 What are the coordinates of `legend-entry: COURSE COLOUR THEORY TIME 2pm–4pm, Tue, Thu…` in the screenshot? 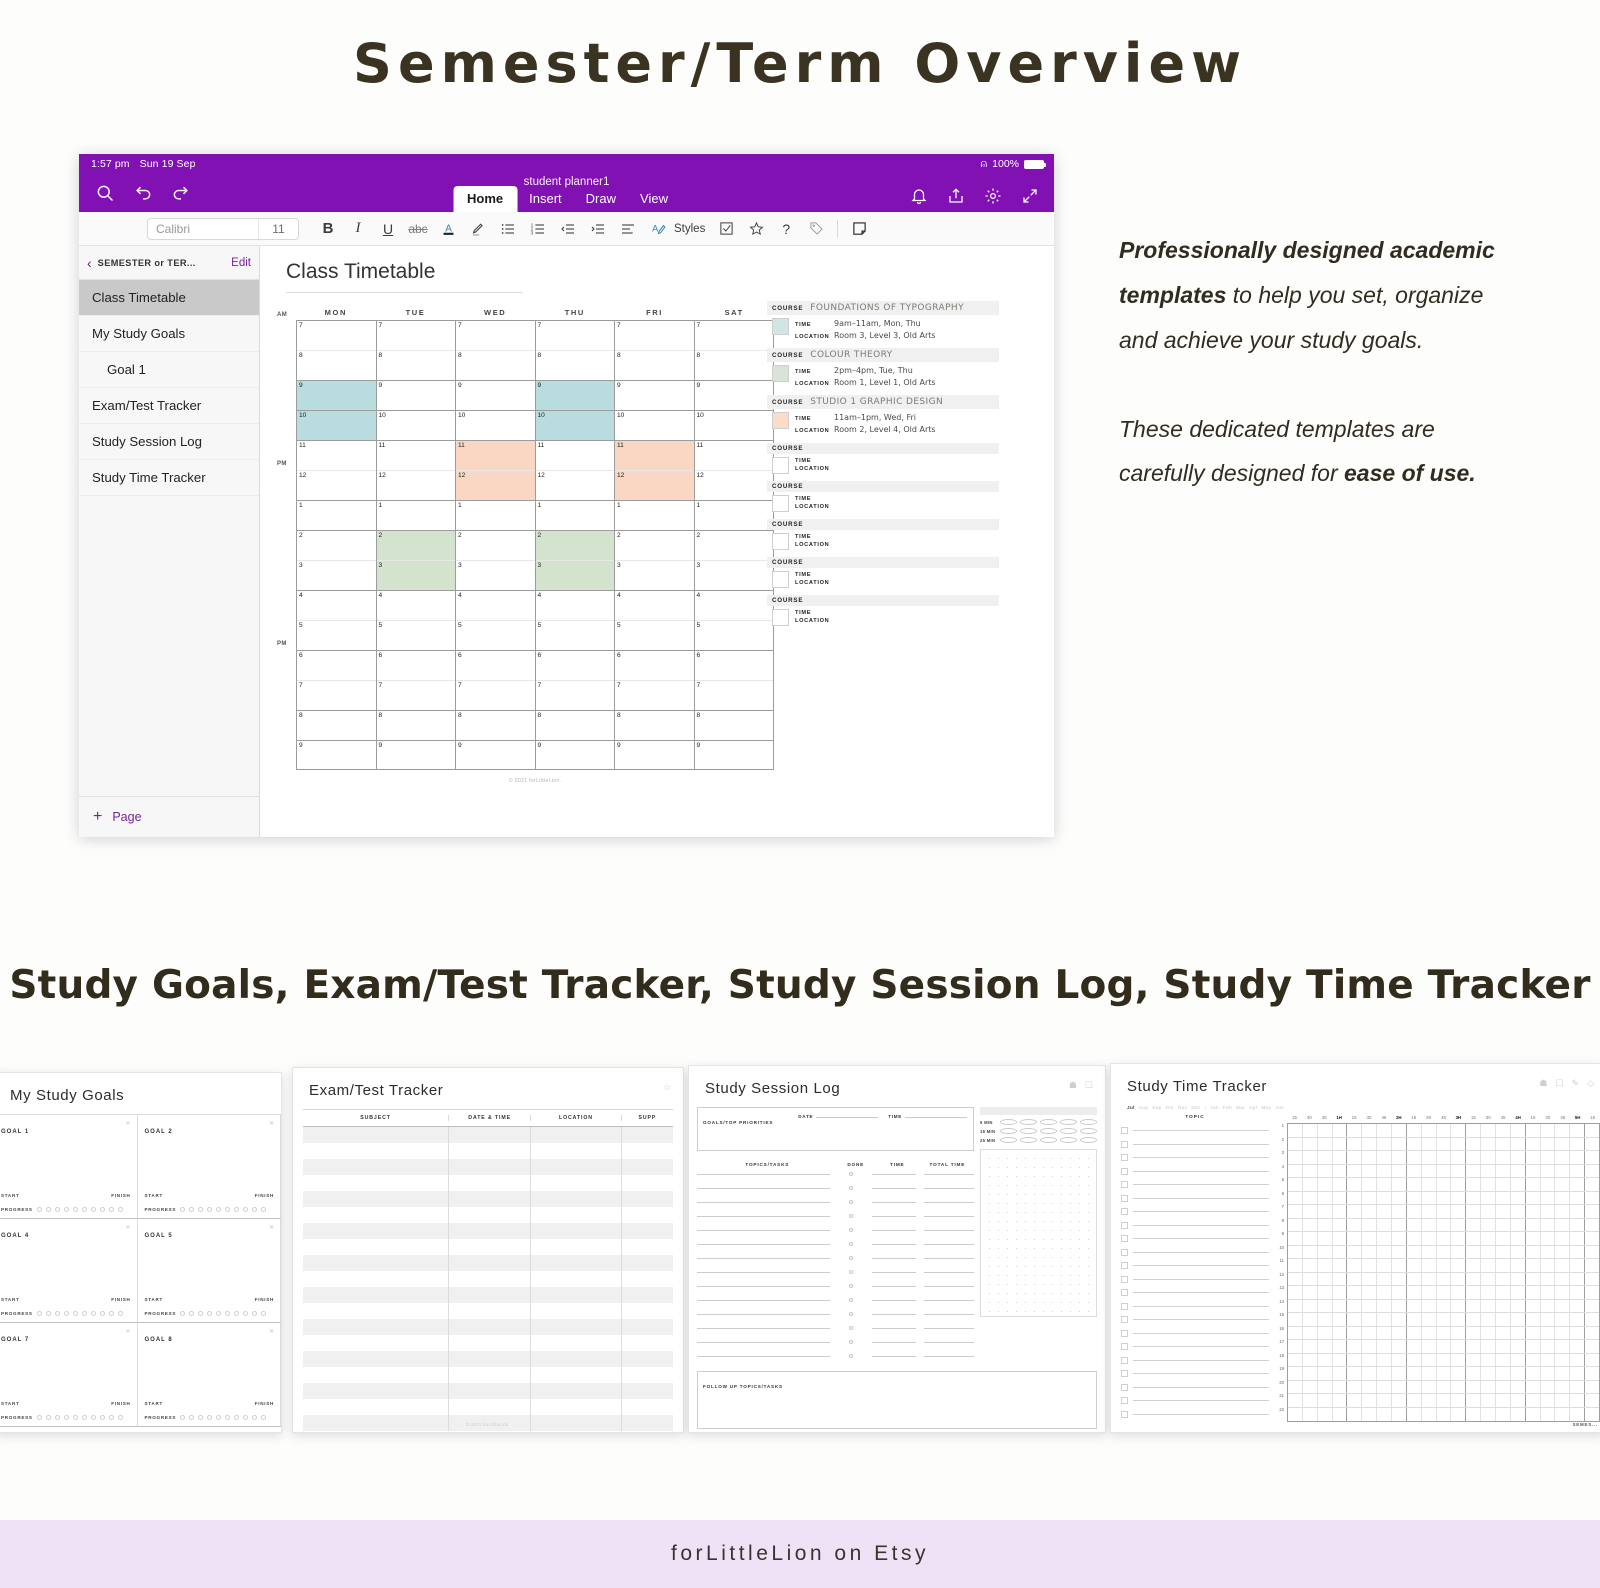 It's located at (883, 368).